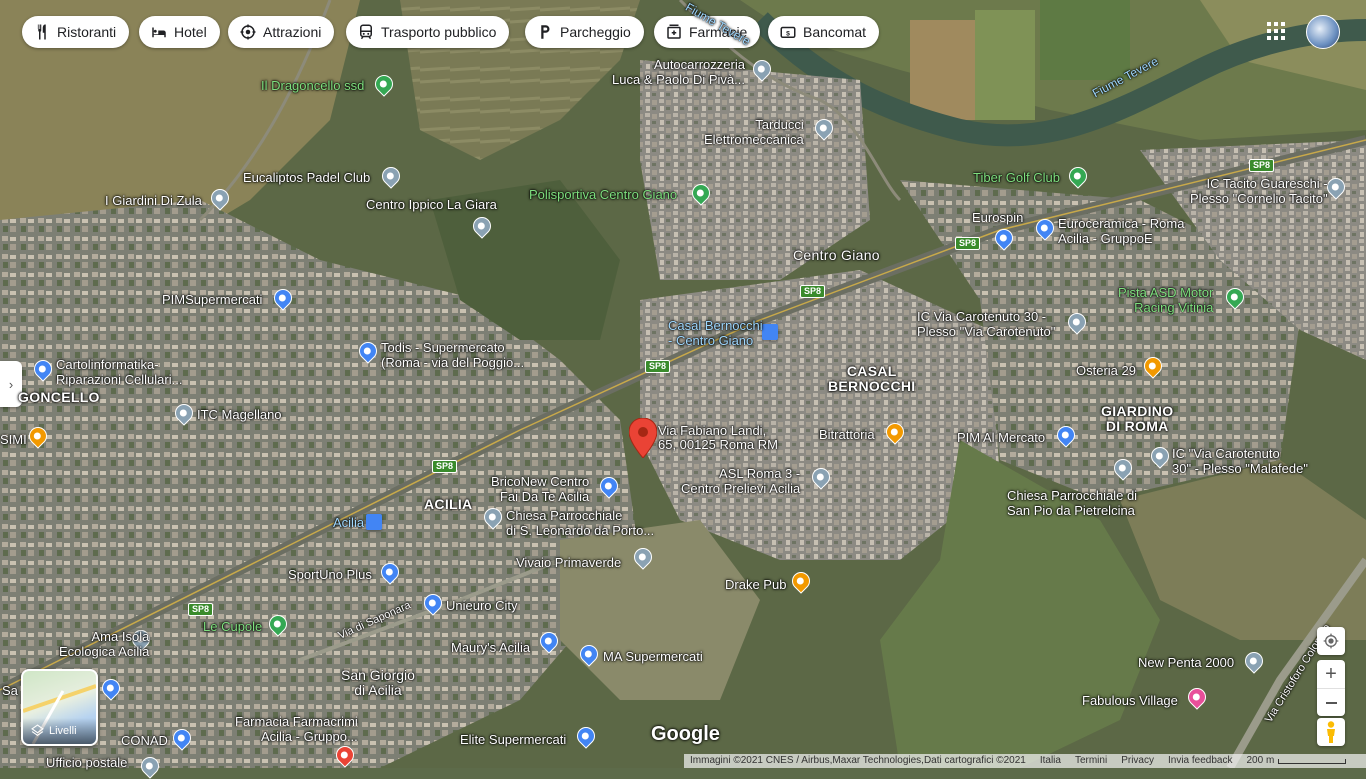 This screenshot has width=1366, height=779. Describe the element at coordinates (835, 32) in the screenshot. I see `chip-label: Bancomat` at that location.